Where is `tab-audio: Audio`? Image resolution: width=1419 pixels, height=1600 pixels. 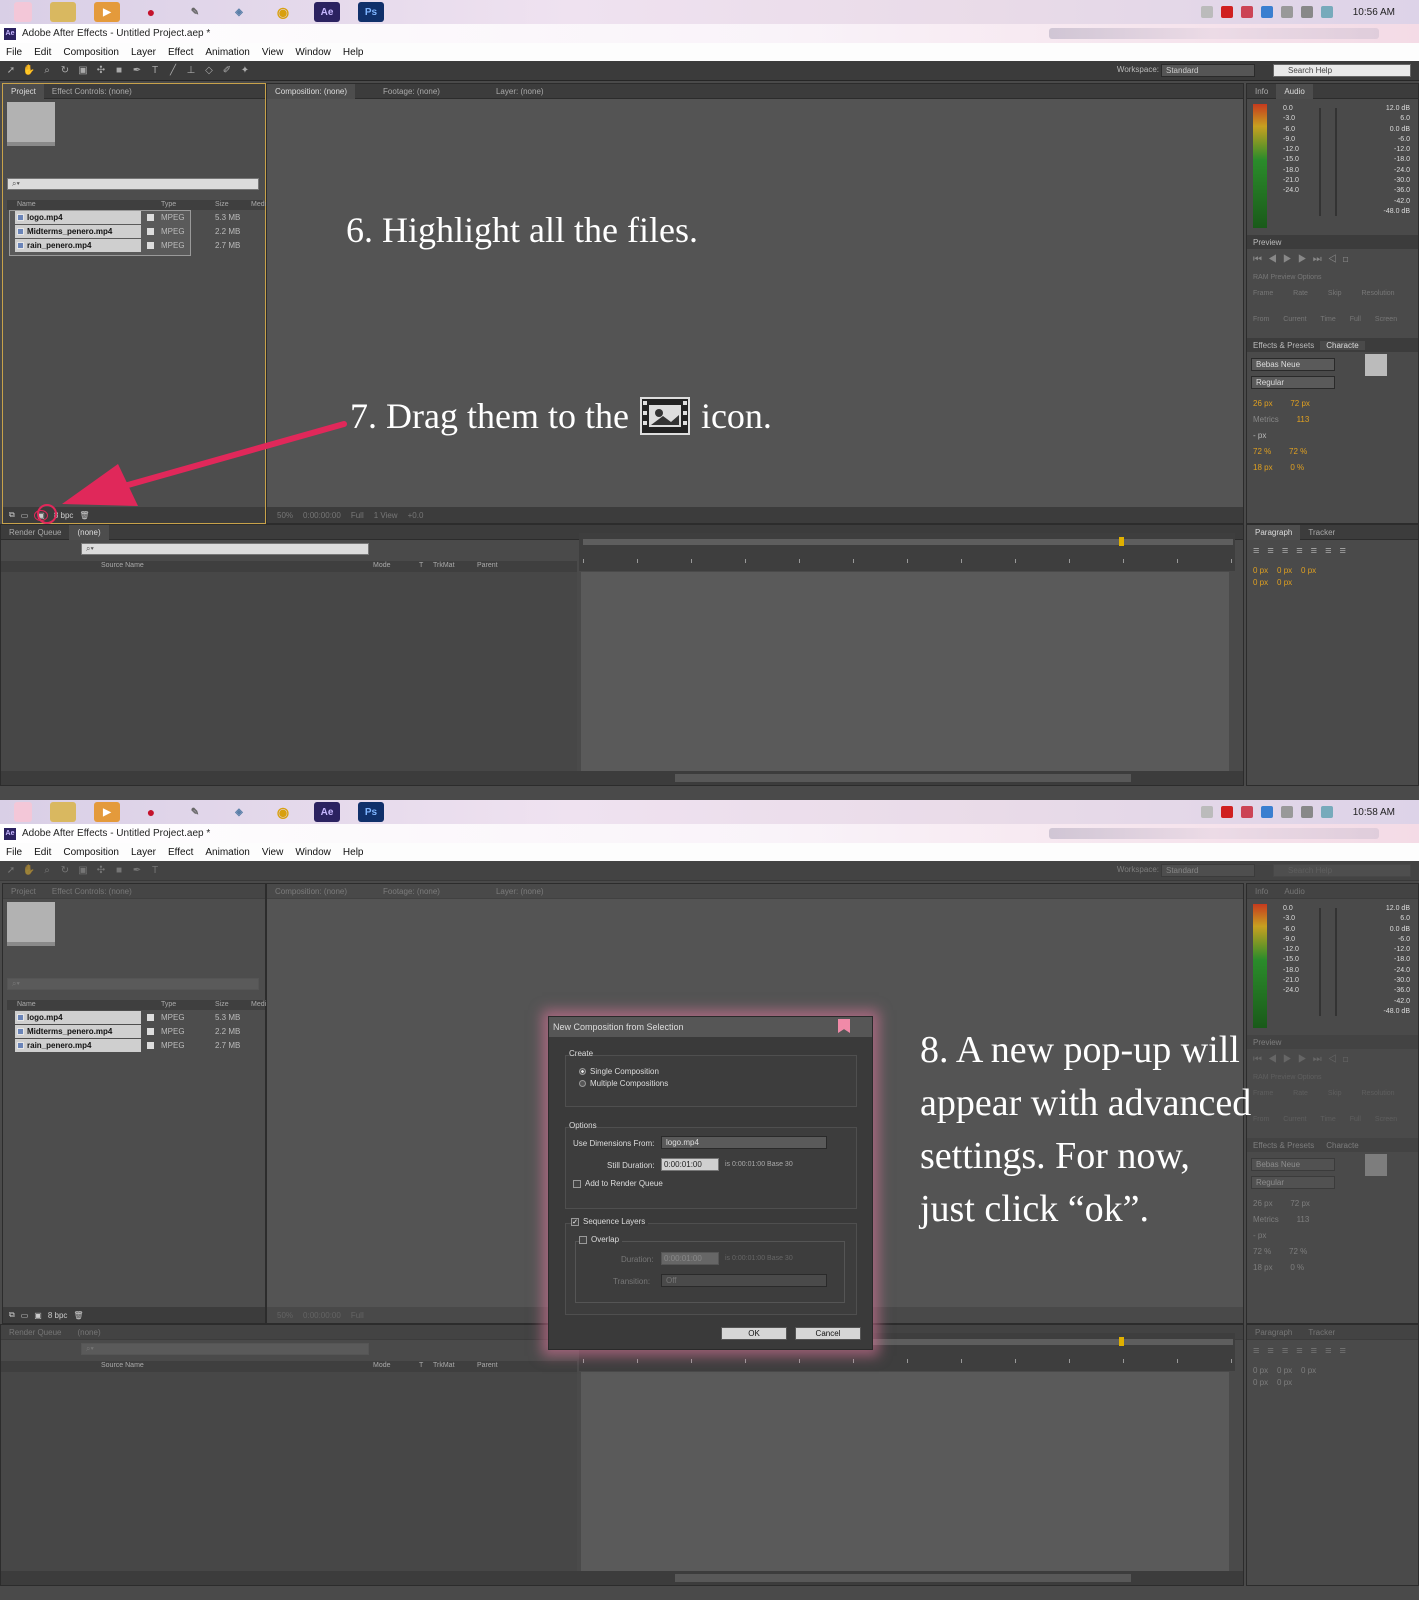 tab-audio: Audio is located at coordinates (1294, 891).